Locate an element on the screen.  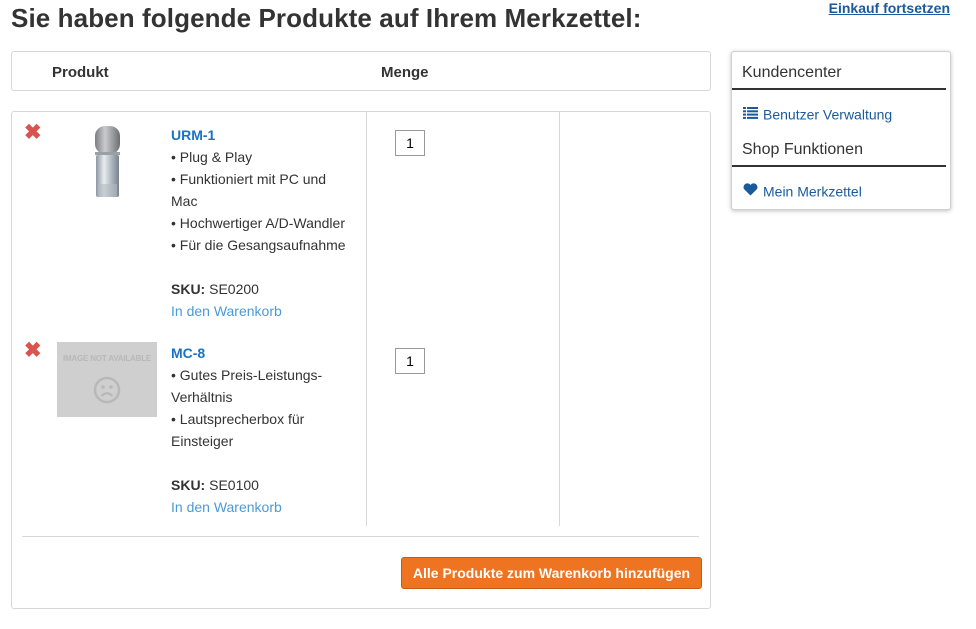
sidebar-item-label: Benutzer Verwaltung is located at coordinates (828, 114).